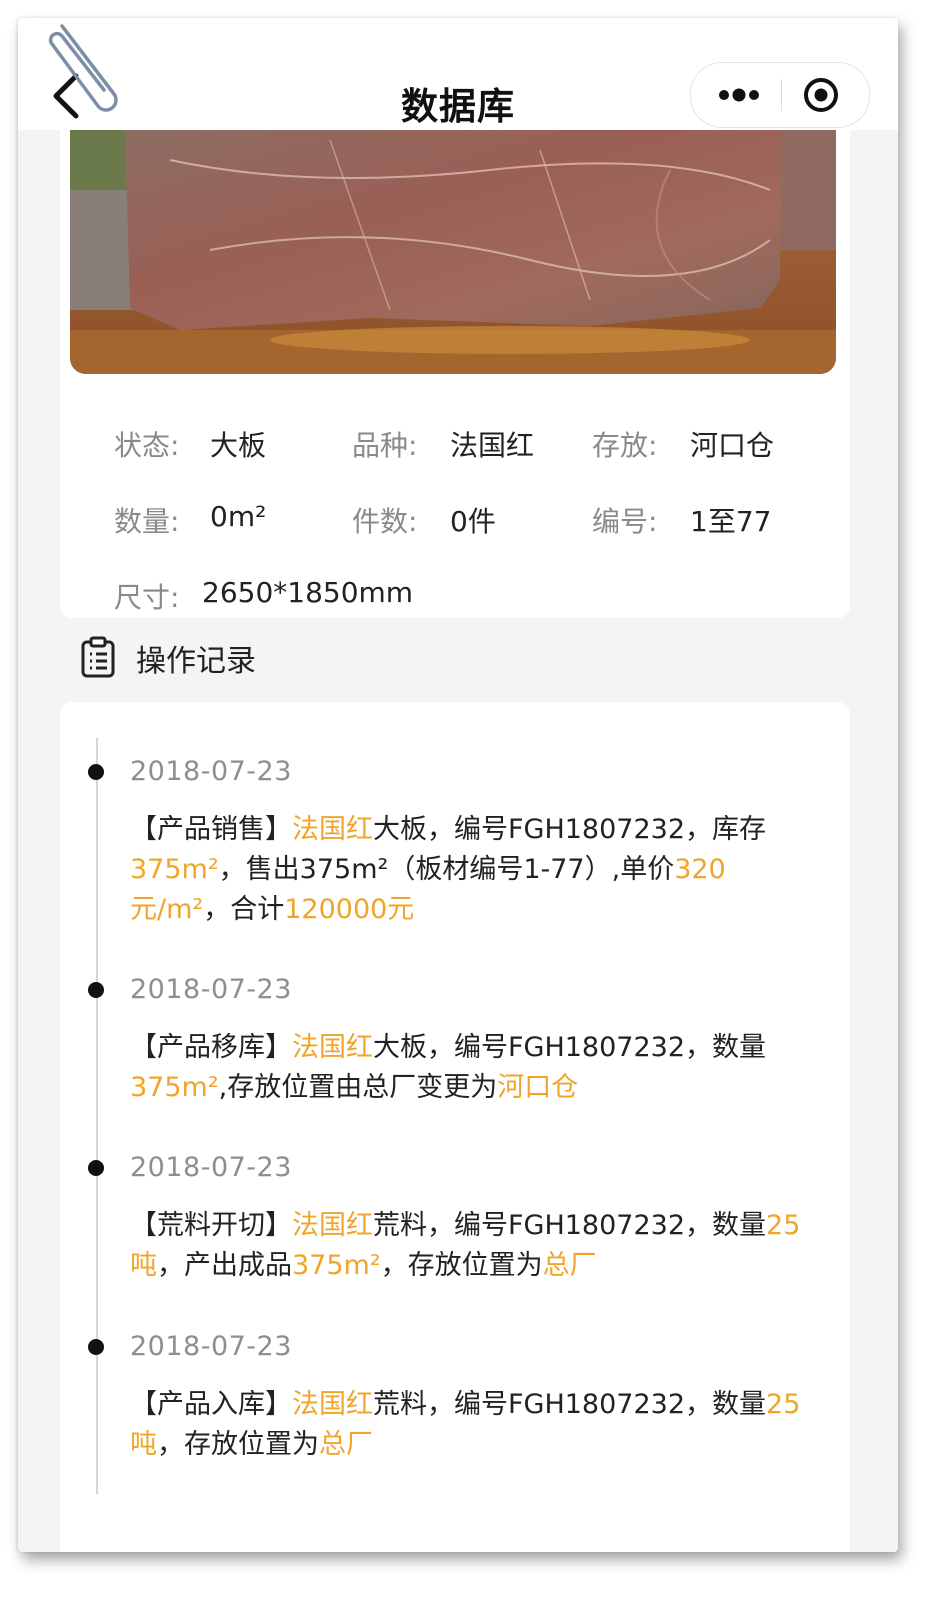 Image resolution: width=934 pixels, height=1600 pixels. Describe the element at coordinates (349, 909) in the screenshot. I see `highlight-text: 120000元` at that location.